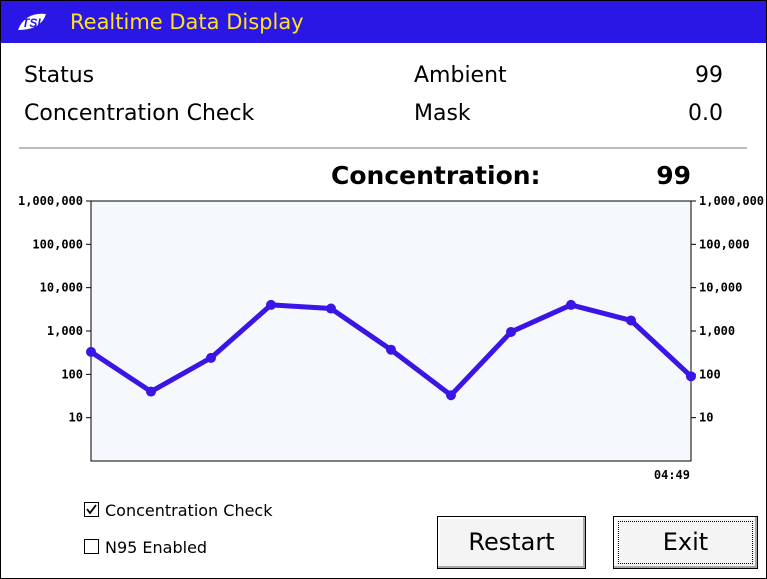 The height and width of the screenshot is (579, 767). What do you see at coordinates (705, 113) in the screenshot?
I see `mask-value: 0.0` at bounding box center [705, 113].